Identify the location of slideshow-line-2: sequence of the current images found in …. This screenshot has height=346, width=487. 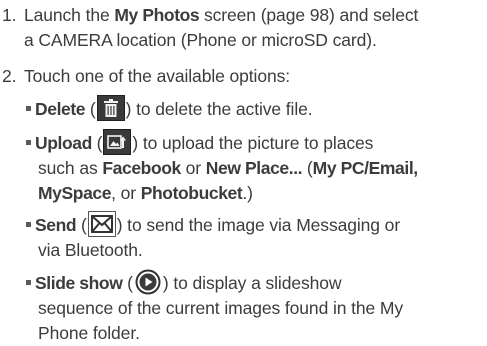
(221, 308).